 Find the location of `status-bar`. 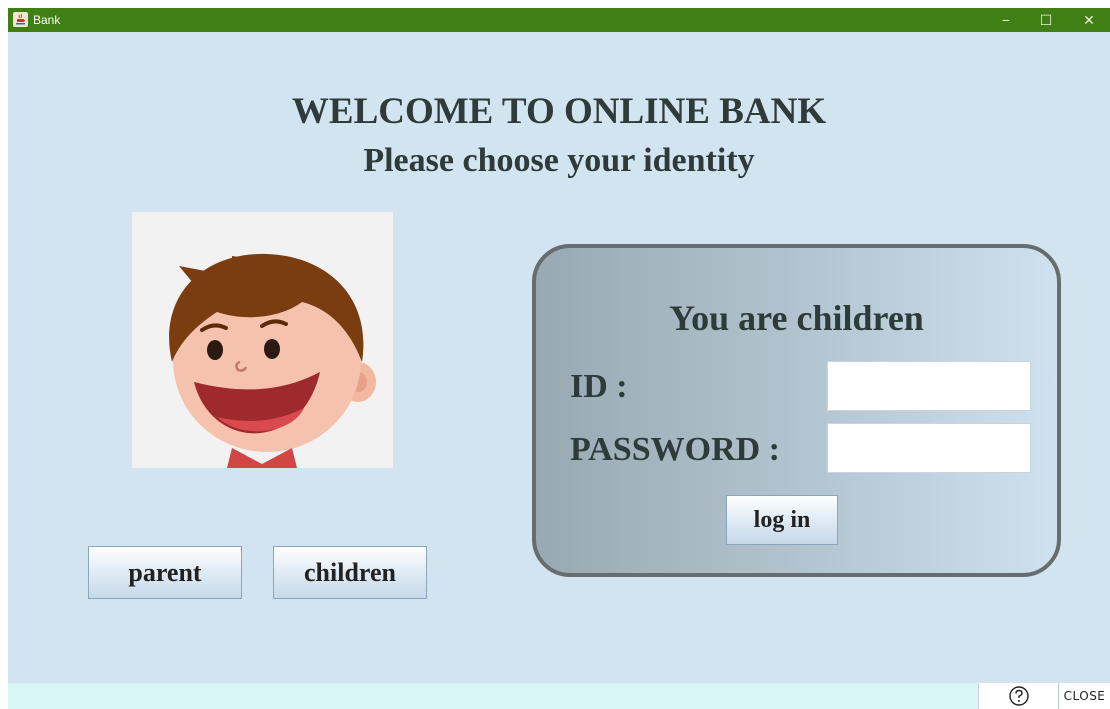

status-bar is located at coordinates (559, 696).